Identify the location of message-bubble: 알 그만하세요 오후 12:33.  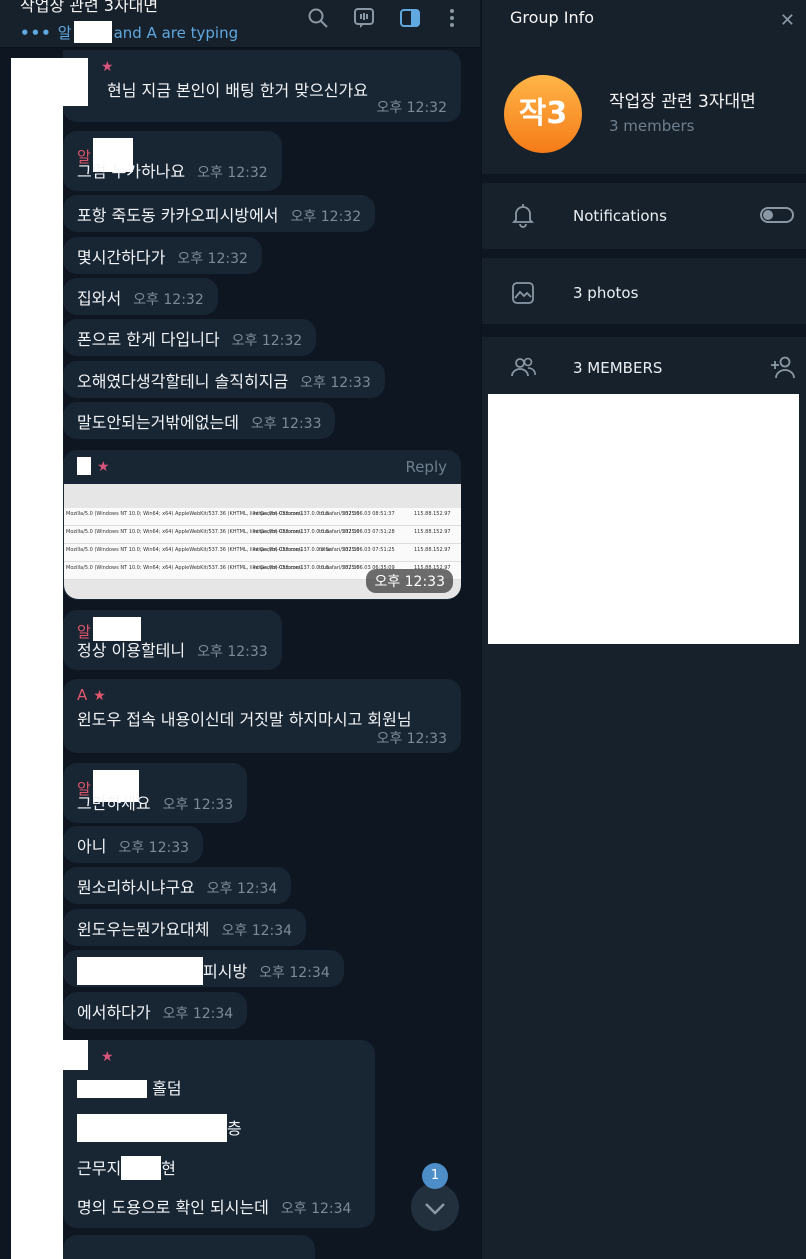
(155, 793).